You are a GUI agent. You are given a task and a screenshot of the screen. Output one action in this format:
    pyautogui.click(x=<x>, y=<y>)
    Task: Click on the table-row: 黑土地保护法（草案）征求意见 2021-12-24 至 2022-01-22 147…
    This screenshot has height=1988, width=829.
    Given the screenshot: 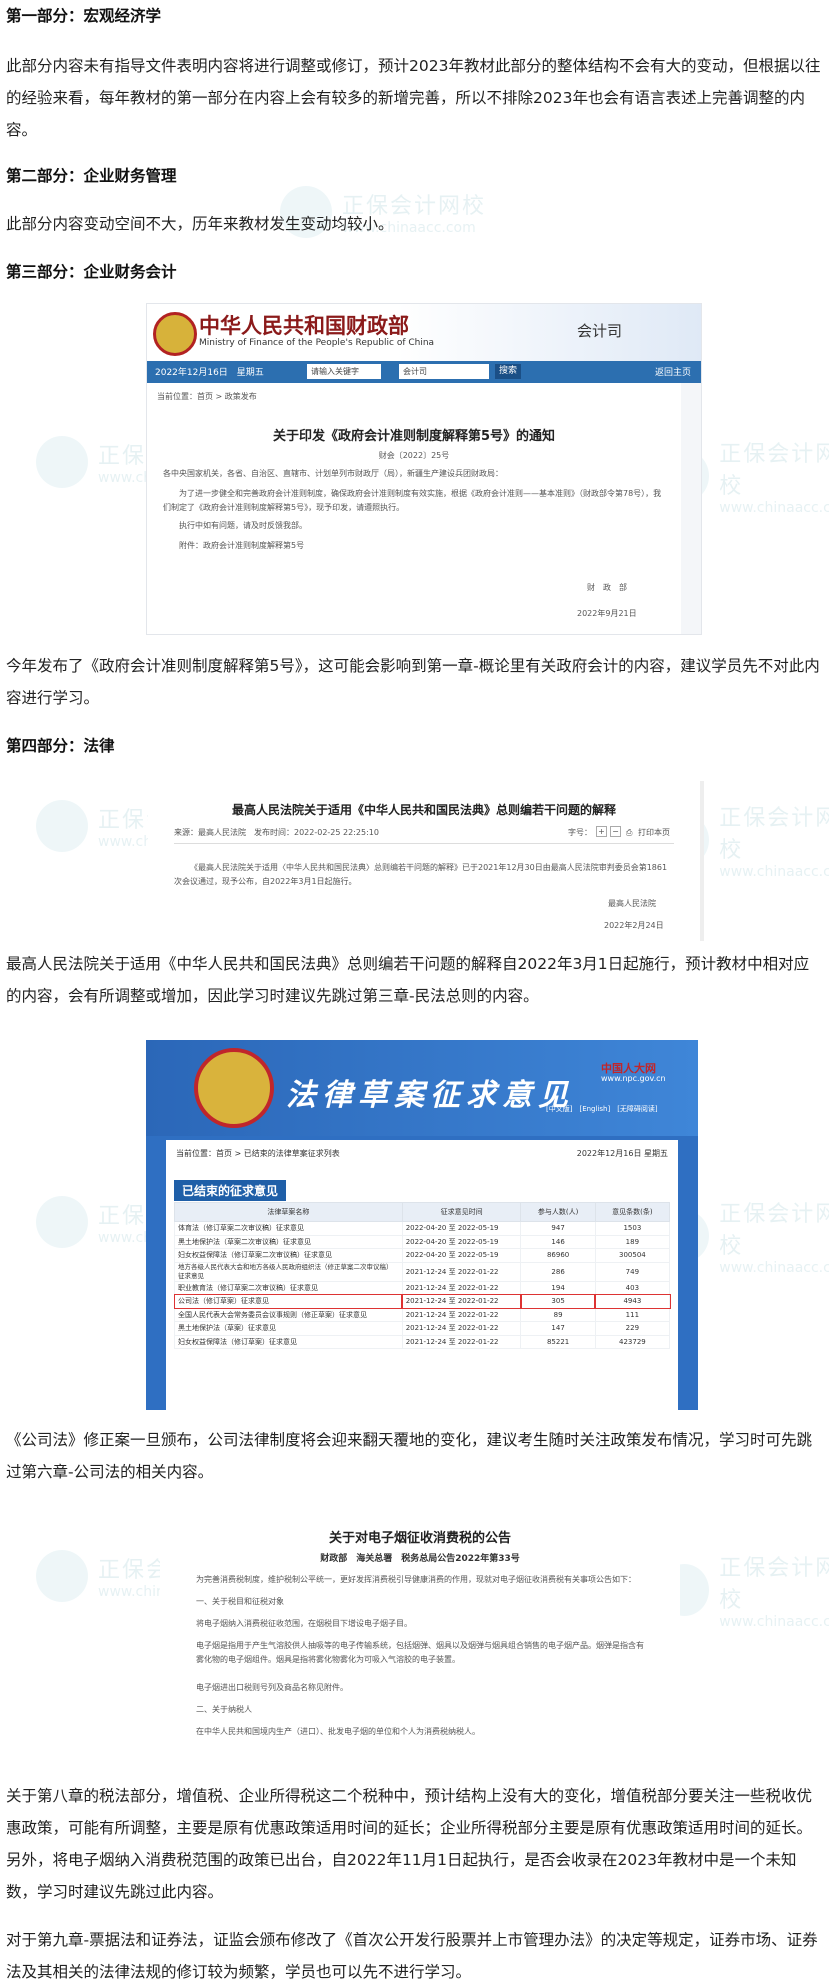 What is the action you would take?
    pyautogui.click(x=422, y=1328)
    